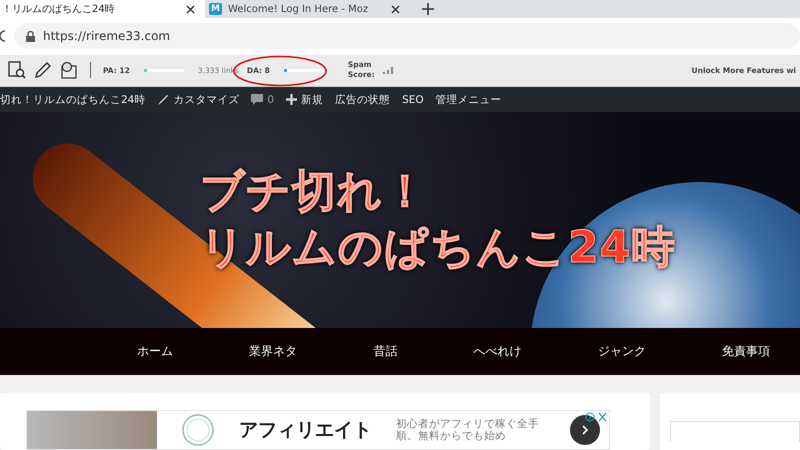  I want to click on new-tab-icon, so click(428, 9).